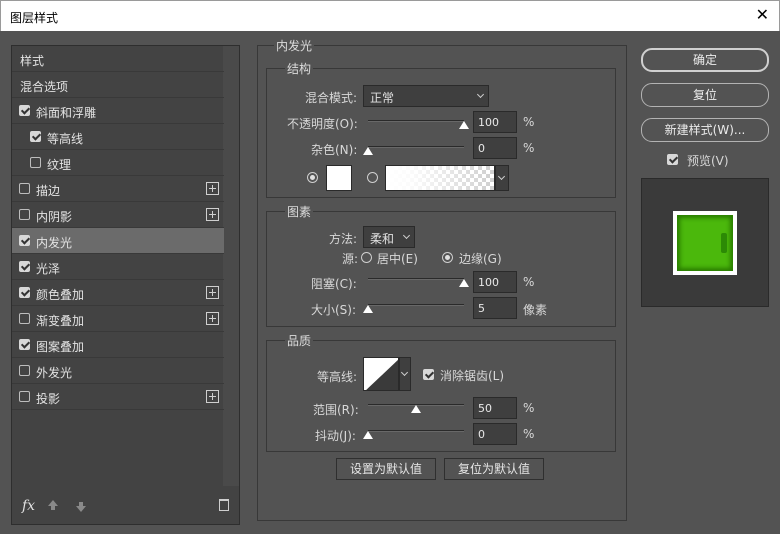 The height and width of the screenshot is (534, 780). I want to click on opacity-input: 100, so click(495, 122).